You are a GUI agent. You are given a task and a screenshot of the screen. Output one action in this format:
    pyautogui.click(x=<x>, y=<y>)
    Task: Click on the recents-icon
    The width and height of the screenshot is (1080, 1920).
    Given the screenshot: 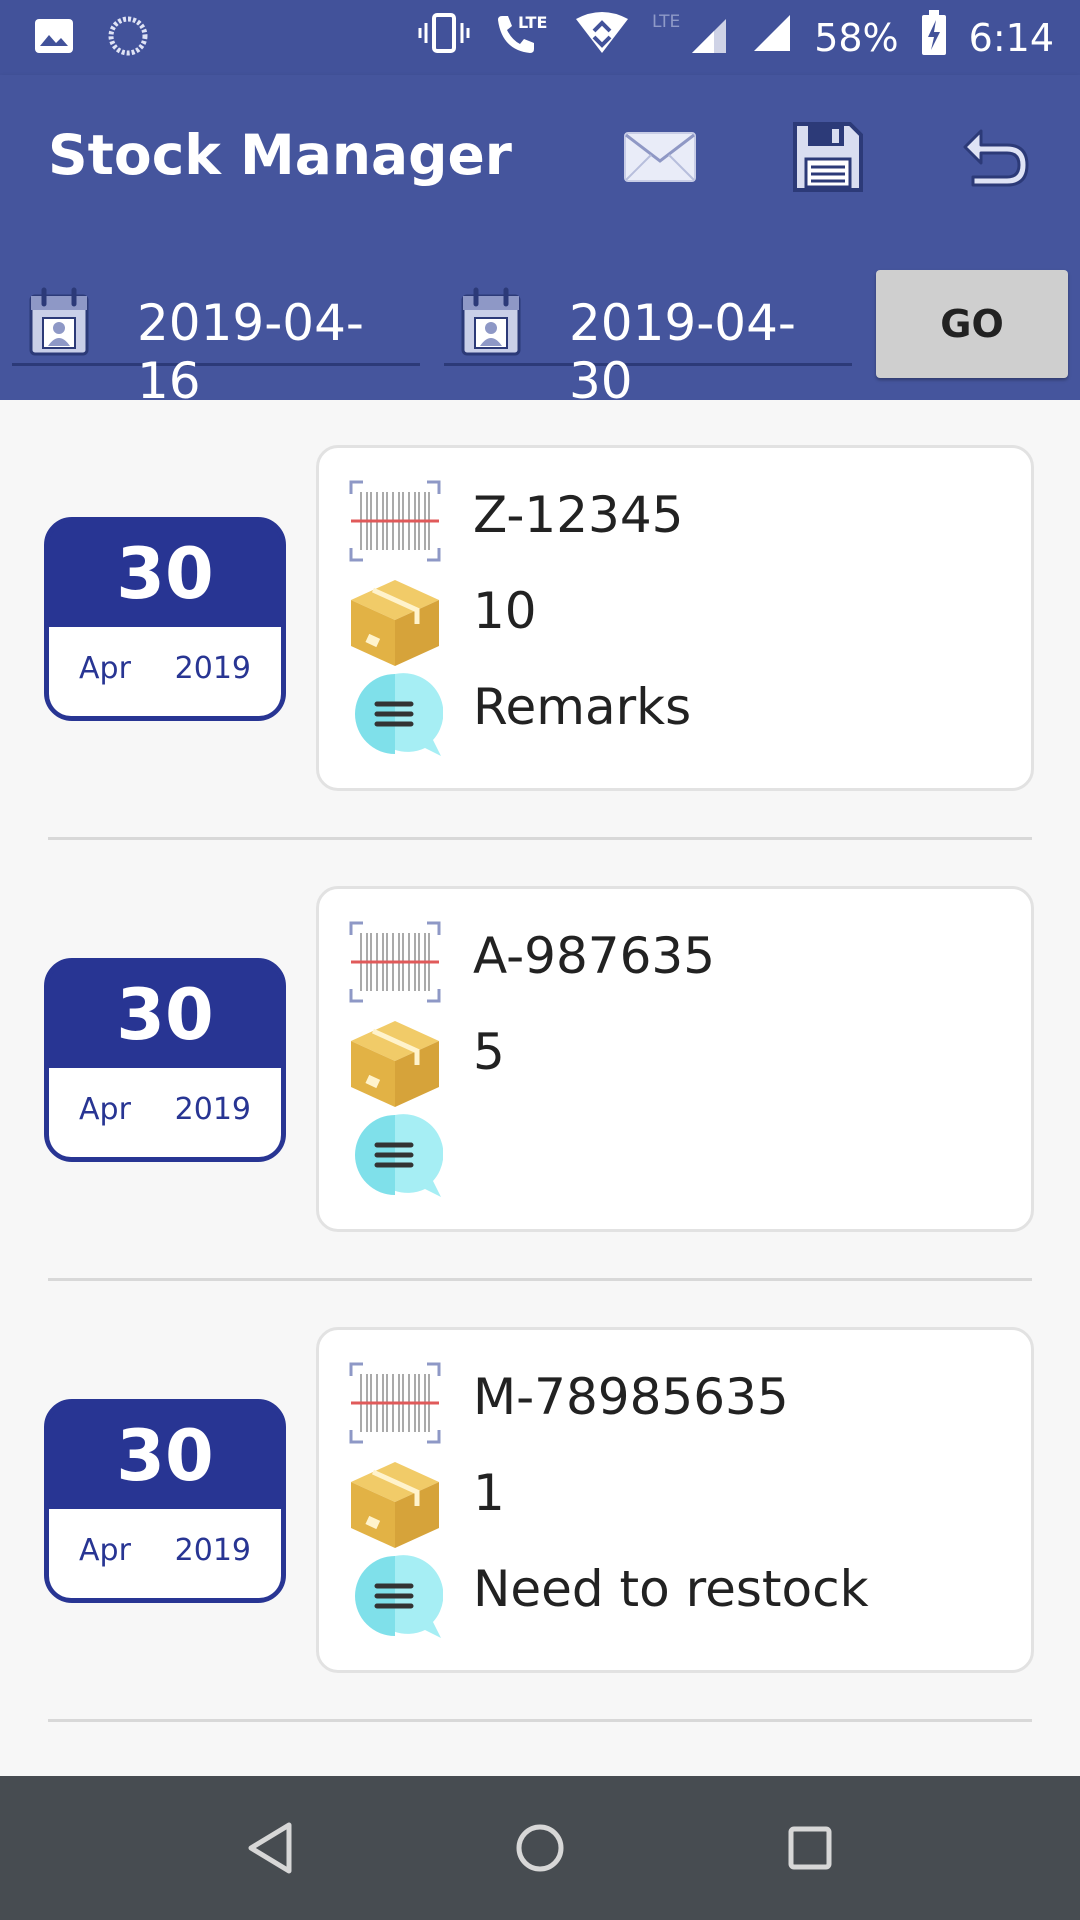 What is the action you would take?
    pyautogui.click(x=810, y=1848)
    